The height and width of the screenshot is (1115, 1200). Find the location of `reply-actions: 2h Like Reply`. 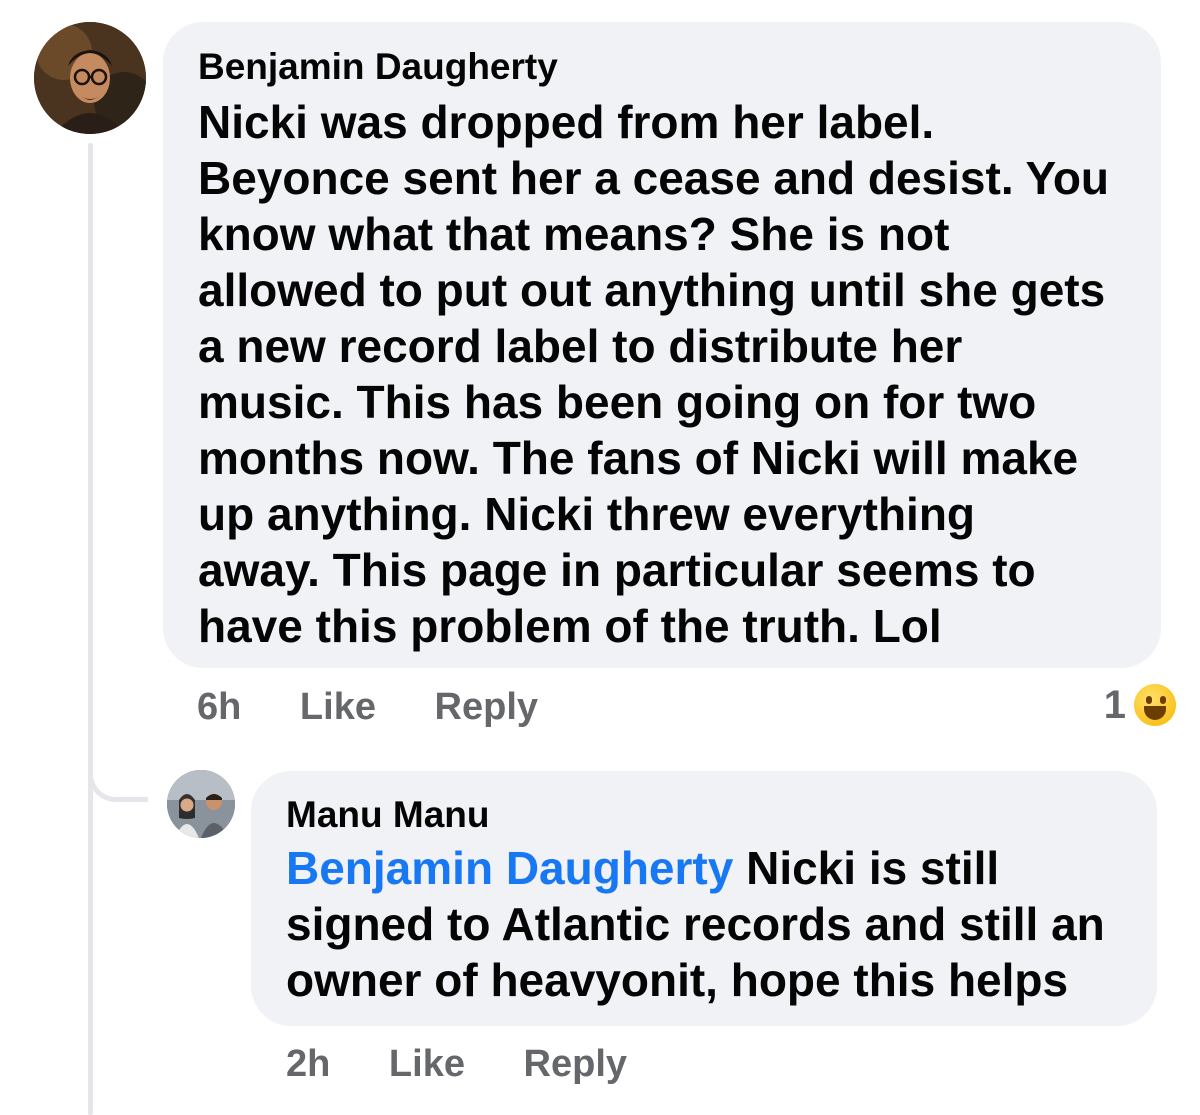

reply-actions: 2h Like Reply is located at coordinates (456, 1064).